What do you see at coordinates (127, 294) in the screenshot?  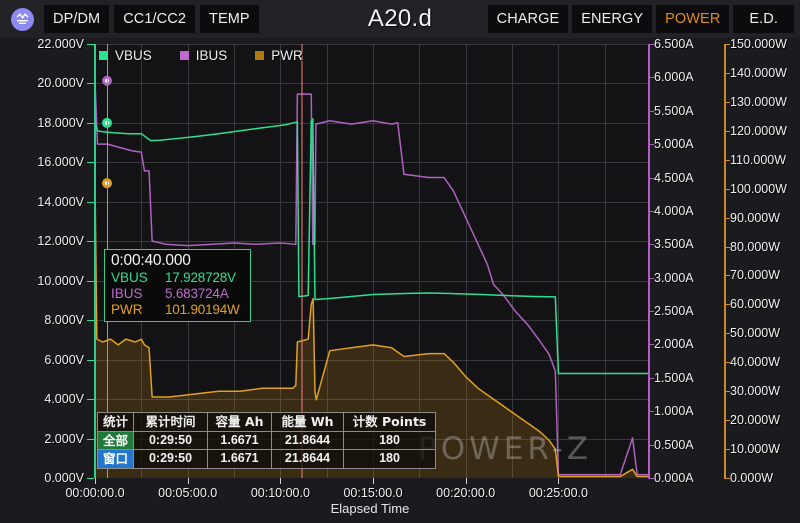 I see `tooltip-key-ibus: IBUS` at bounding box center [127, 294].